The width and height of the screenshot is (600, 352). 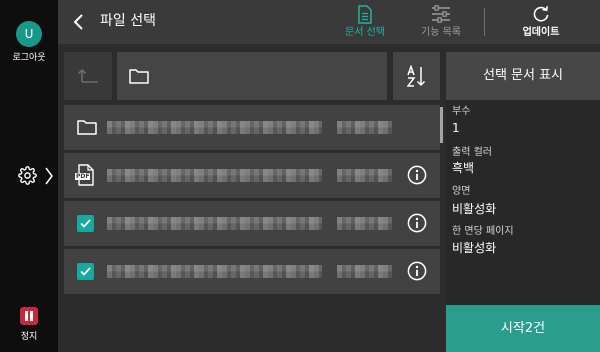 I want to click on page-title: 파일 선택, so click(x=128, y=21).